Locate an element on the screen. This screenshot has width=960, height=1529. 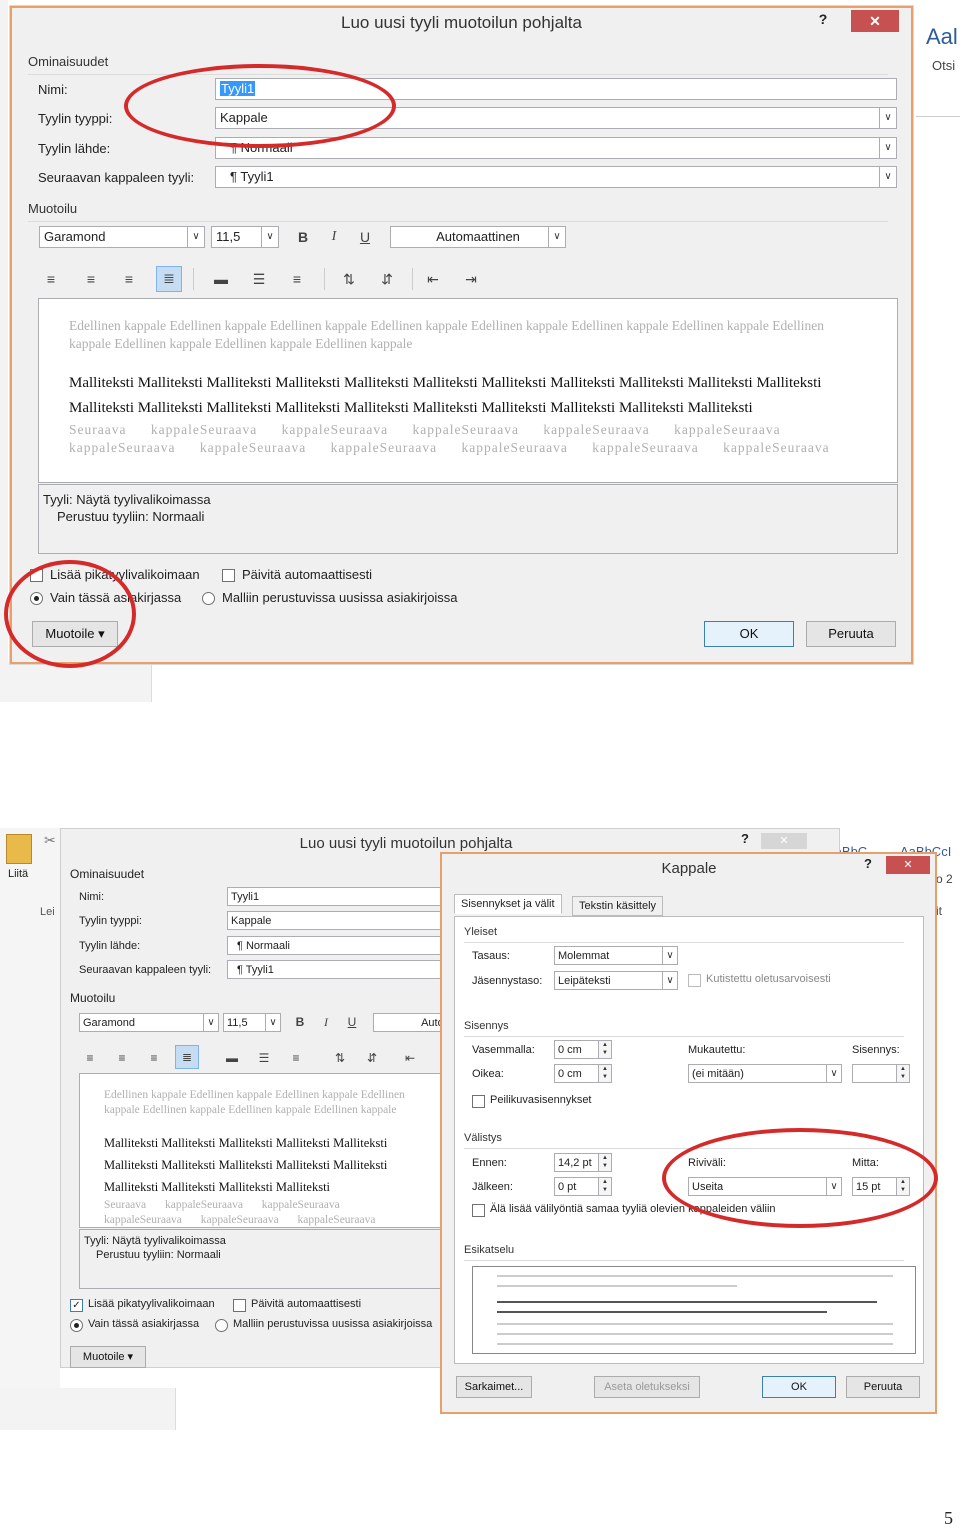
description-line-1: Tyyli: Näytä tyylivalikoimassa is located at coordinates (127, 499).